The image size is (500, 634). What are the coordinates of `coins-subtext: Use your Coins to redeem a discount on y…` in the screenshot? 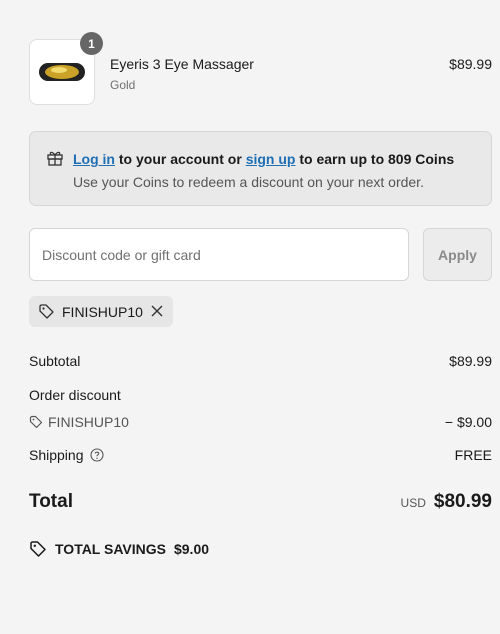 It's located at (248, 182).